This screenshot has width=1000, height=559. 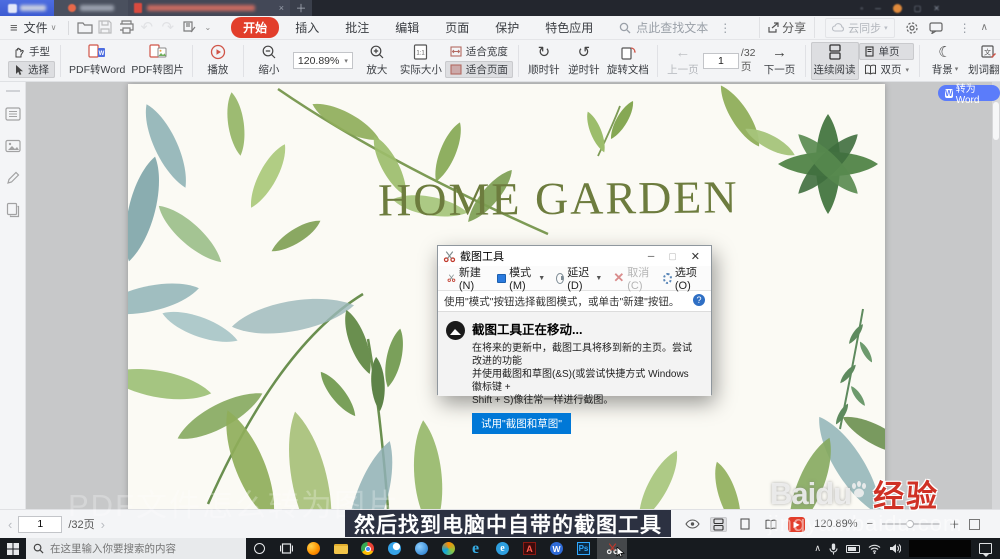 What do you see at coordinates (936, 8) in the screenshot?
I see `close-icon: ✕` at bounding box center [936, 8].